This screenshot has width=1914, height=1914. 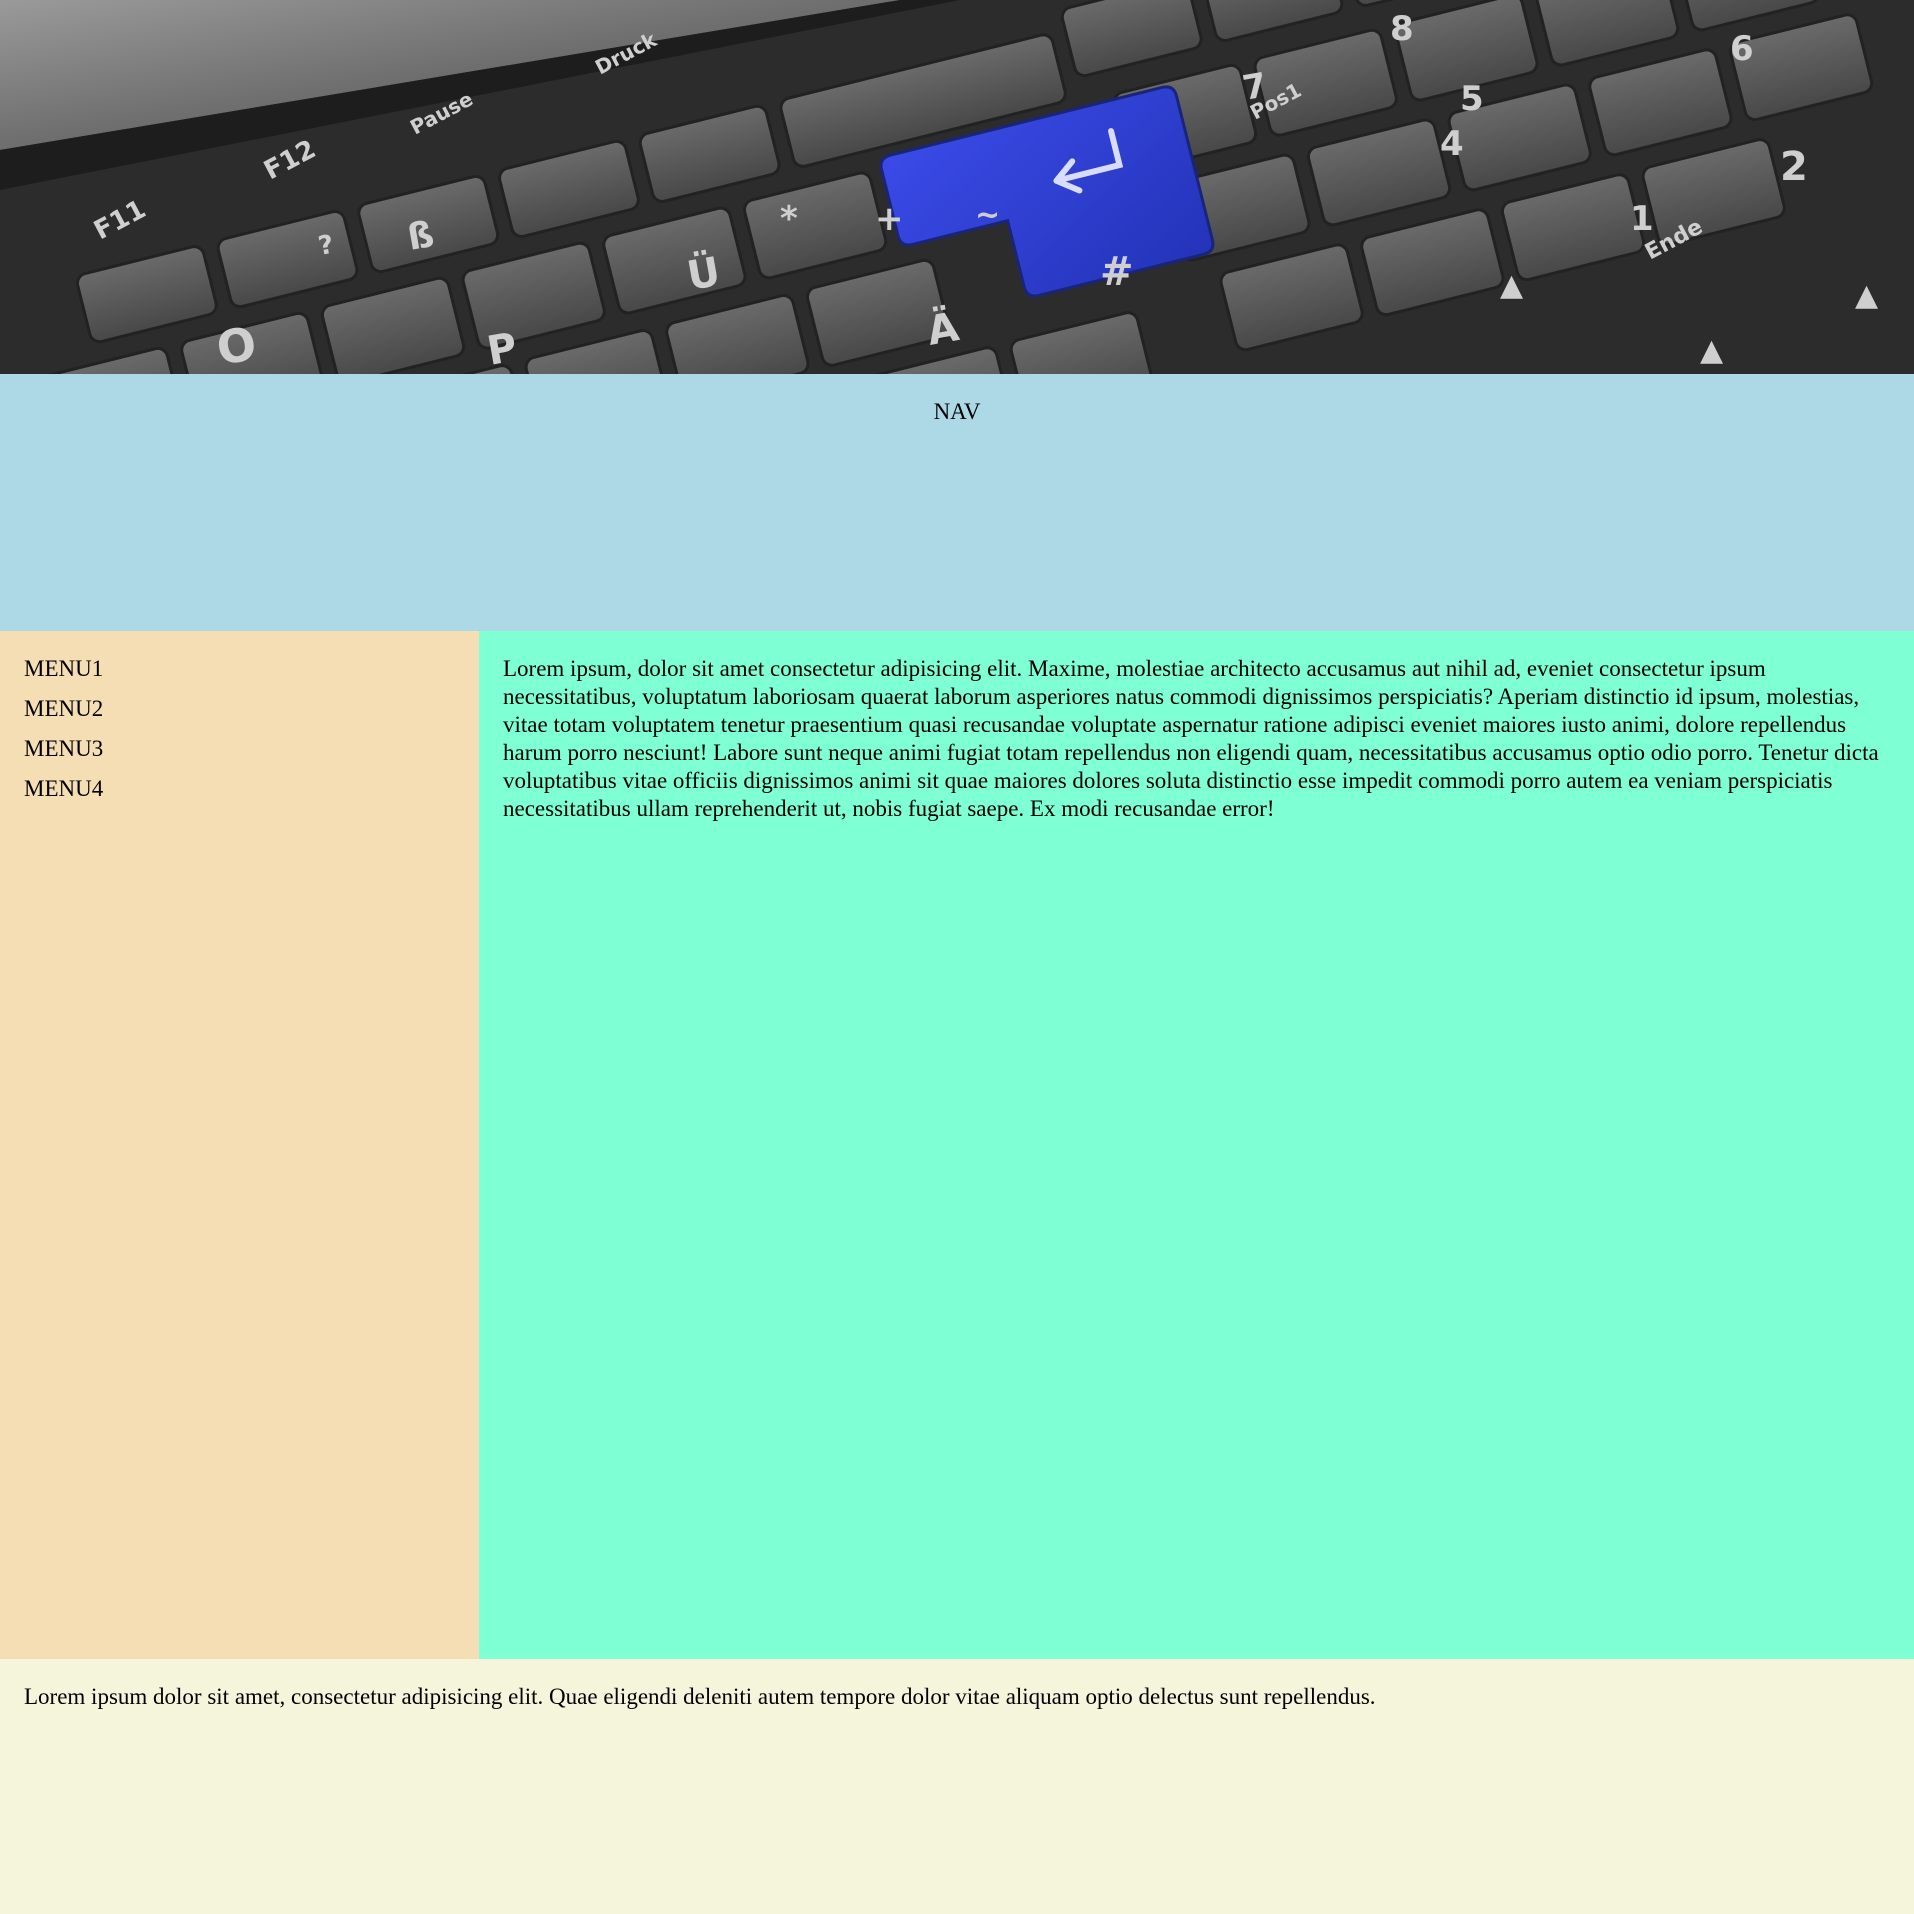 I want to click on sidebar-item-menu4: MENU4, so click(x=251, y=789).